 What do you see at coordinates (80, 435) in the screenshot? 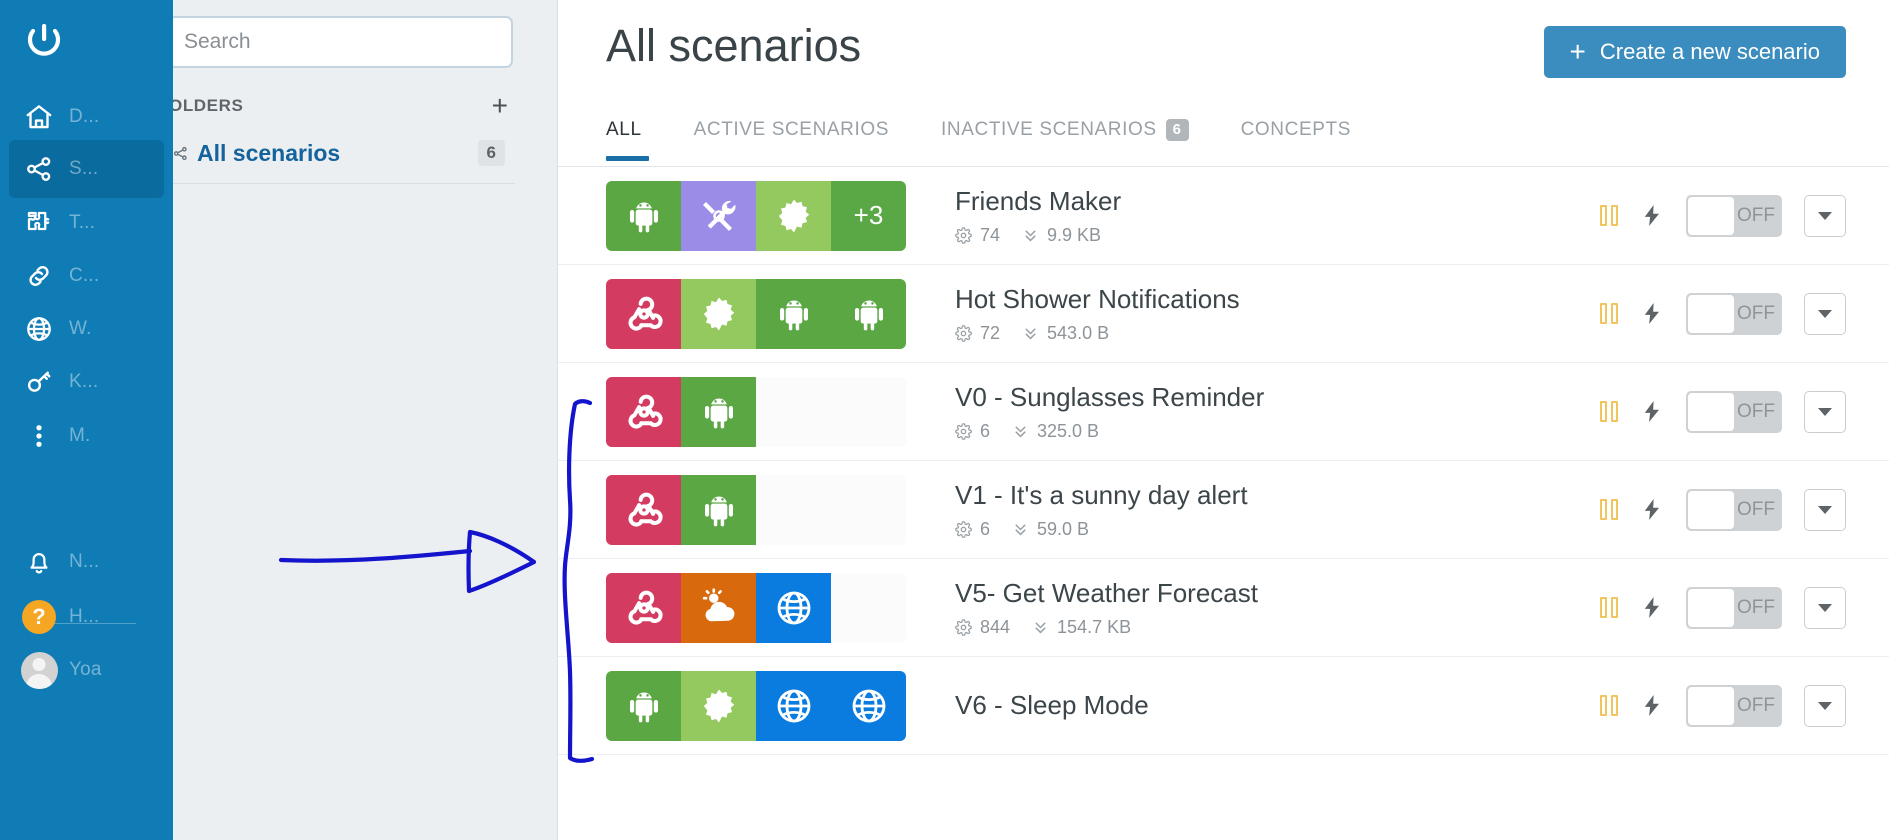
I see `sidebar-label-more: M.` at bounding box center [80, 435].